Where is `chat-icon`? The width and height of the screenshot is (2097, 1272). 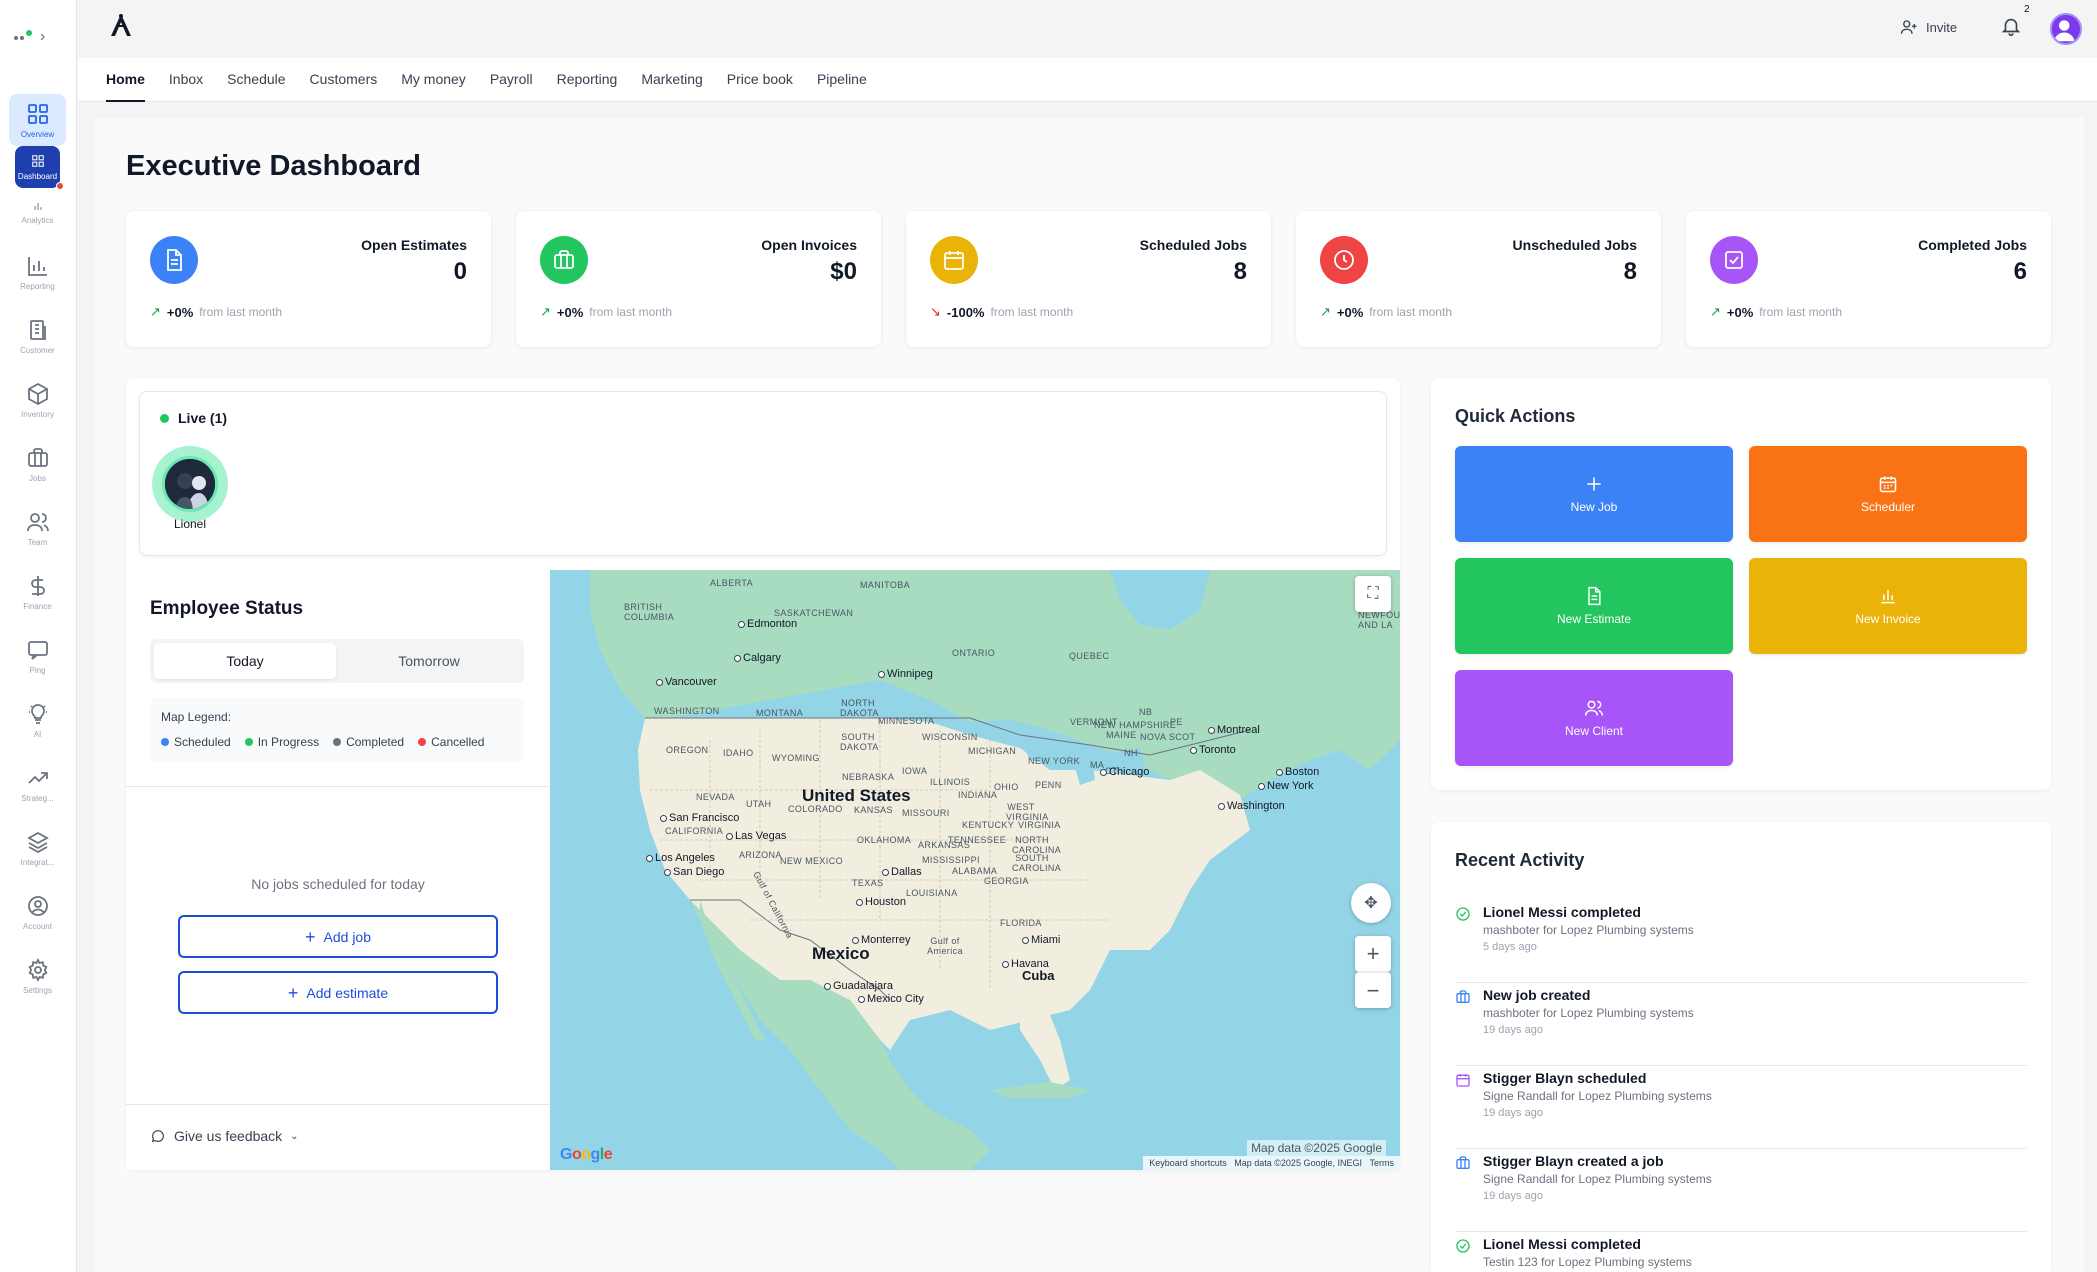 chat-icon is located at coordinates (37, 650).